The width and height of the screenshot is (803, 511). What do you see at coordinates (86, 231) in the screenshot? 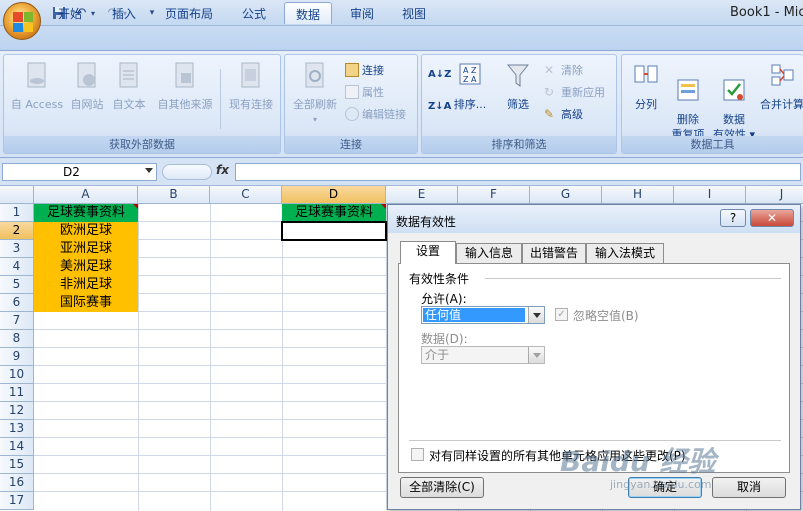
I see `cell-a2: 欧洲足球` at bounding box center [86, 231].